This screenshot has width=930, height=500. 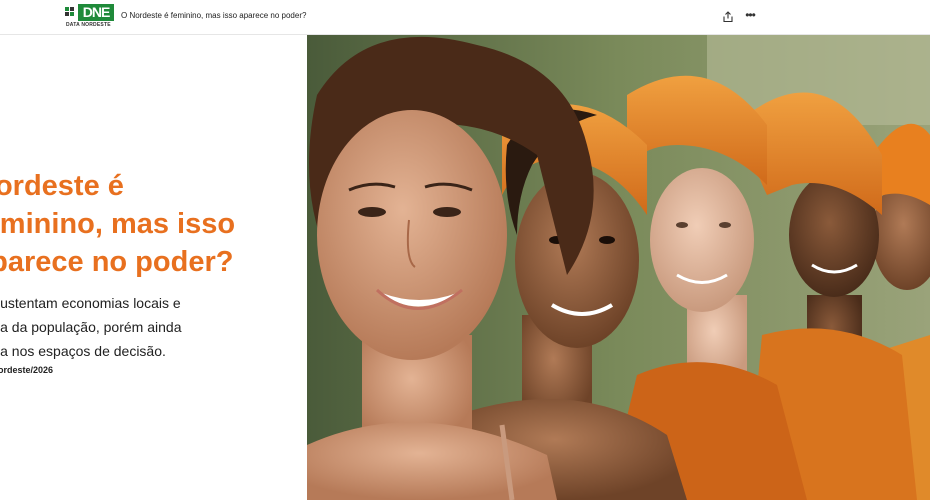 What do you see at coordinates (69, 11) in the screenshot?
I see `logo-mark-icon` at bounding box center [69, 11].